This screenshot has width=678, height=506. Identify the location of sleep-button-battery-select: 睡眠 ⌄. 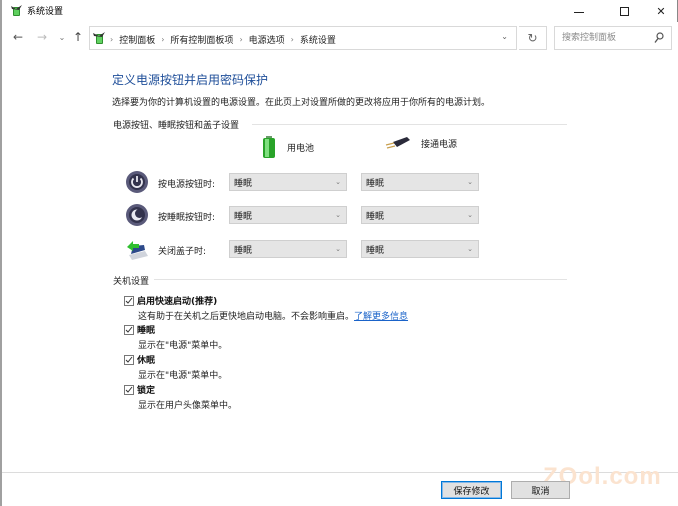
(288, 215).